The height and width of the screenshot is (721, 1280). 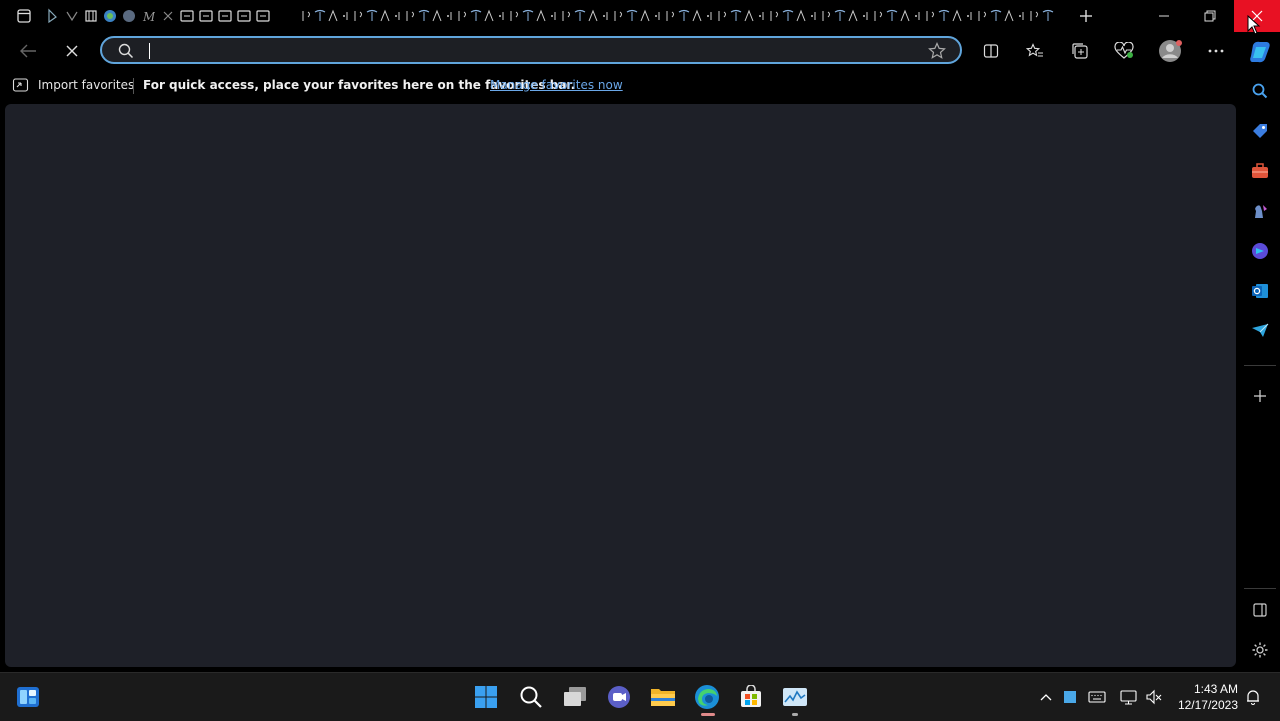 I want to click on taskbar-search-button, so click(x=531, y=697).